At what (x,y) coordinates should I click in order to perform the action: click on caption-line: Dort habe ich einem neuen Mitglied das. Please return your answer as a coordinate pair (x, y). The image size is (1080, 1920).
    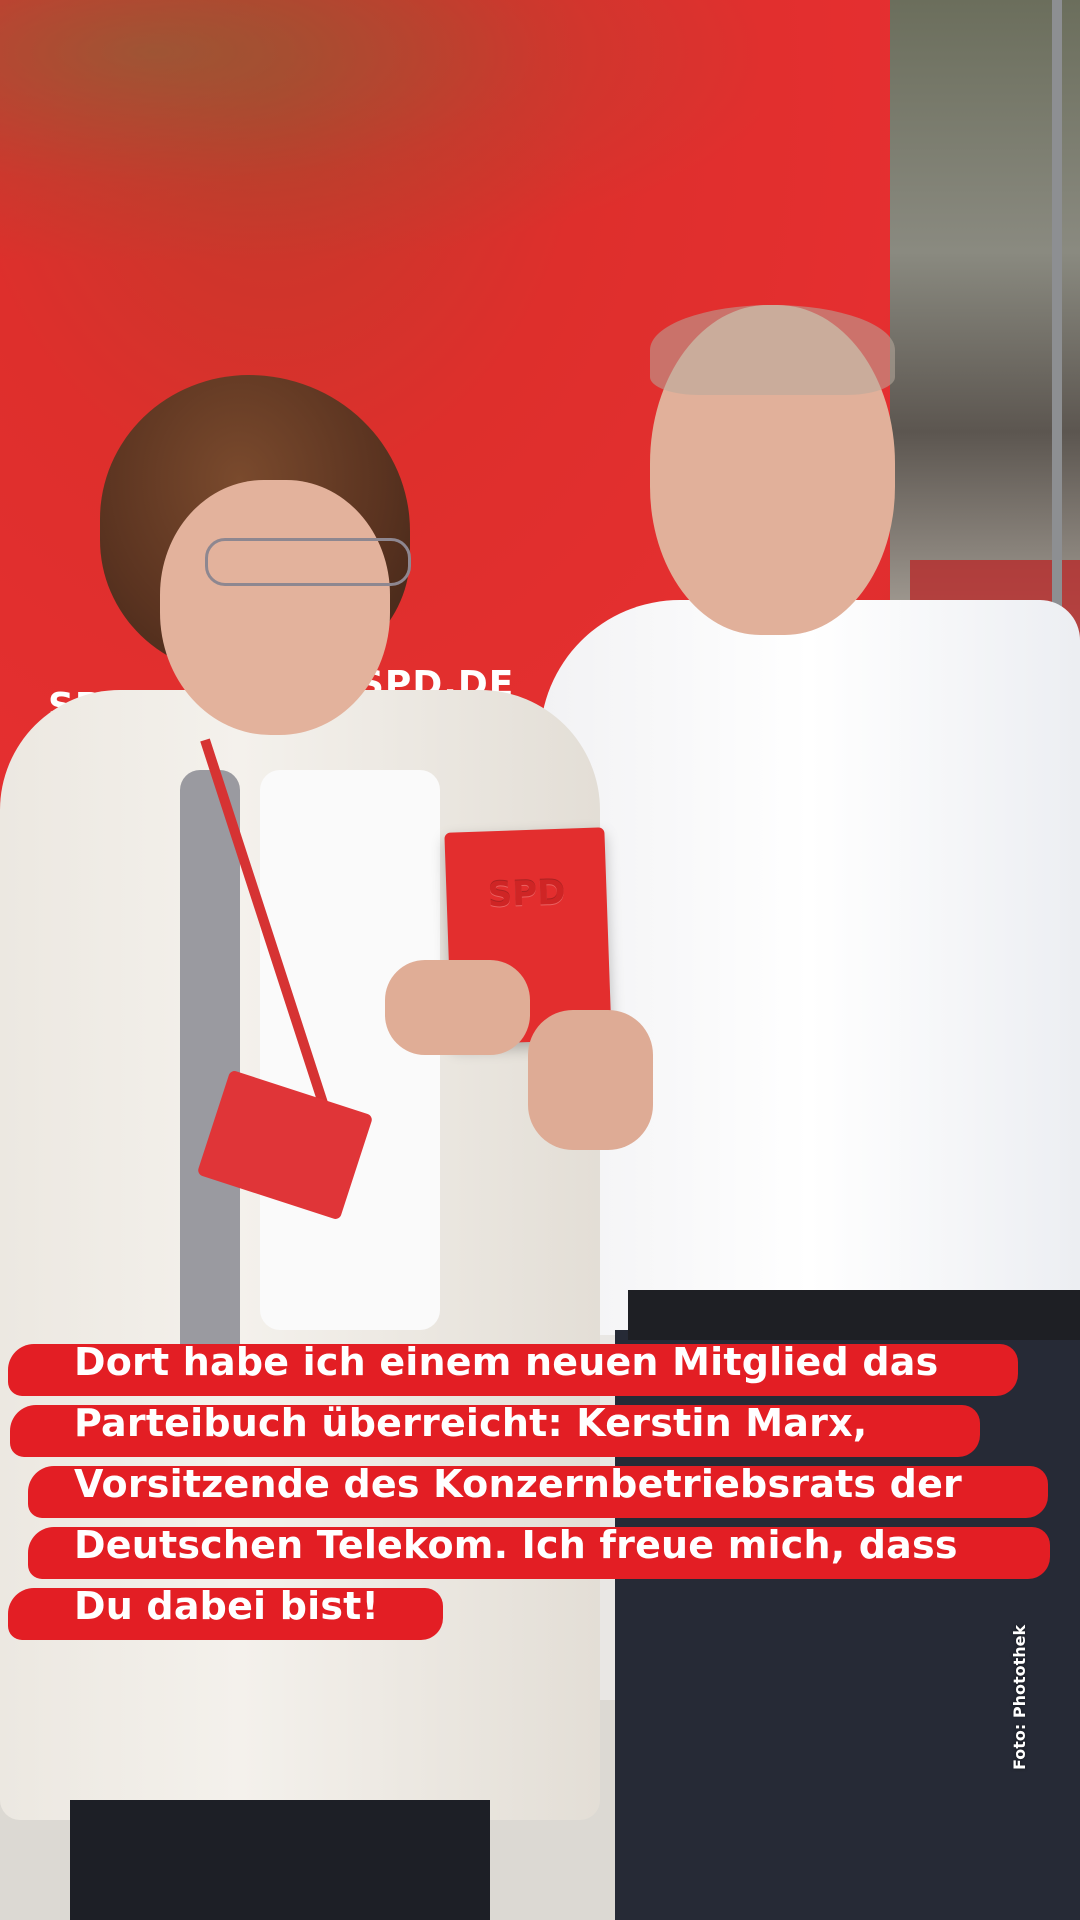
    Looking at the image, I should click on (540, 1368).